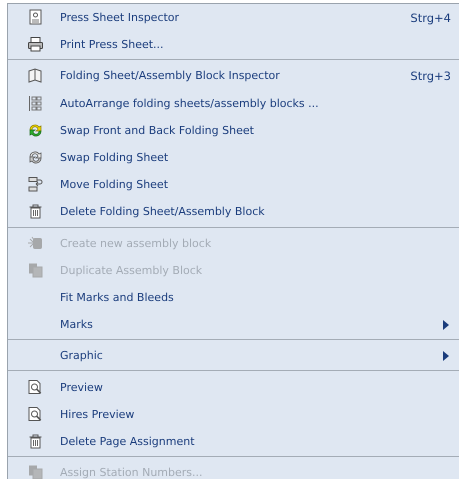 This screenshot has width=459, height=479. Describe the element at coordinates (35, 45) in the screenshot. I see `printer-icon` at that location.